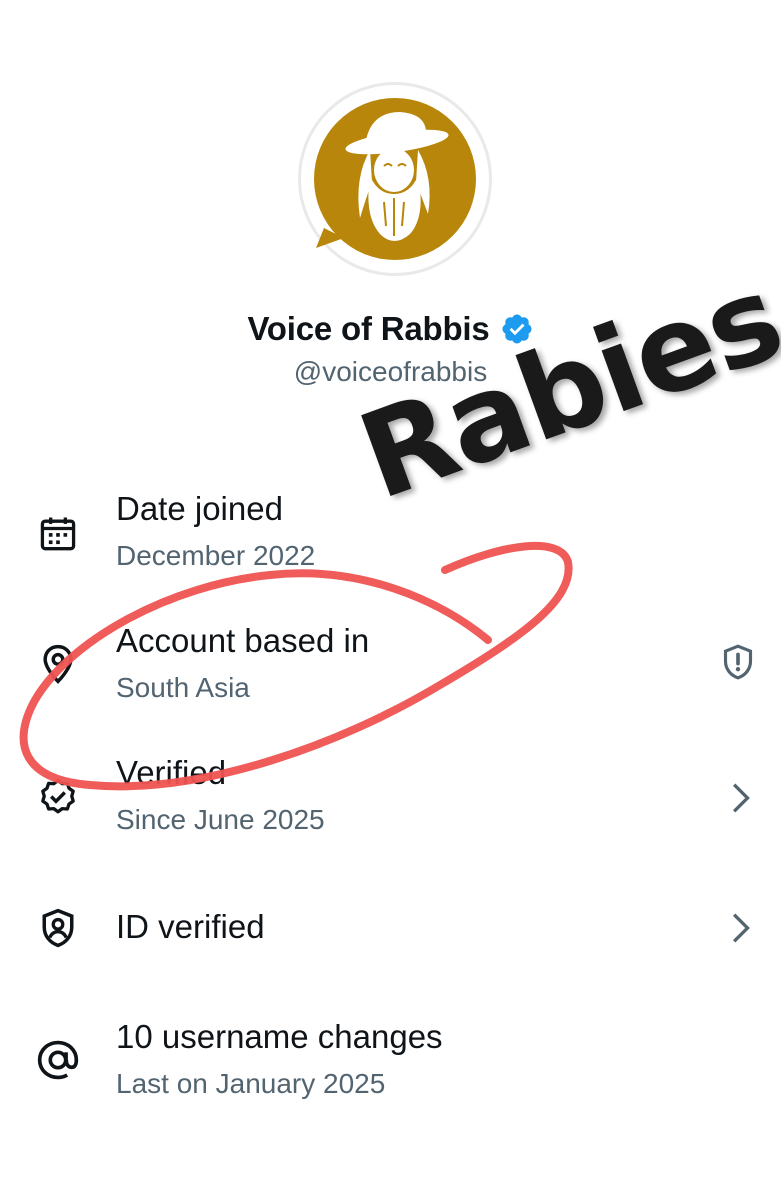 This screenshot has height=1200, width=781. Describe the element at coordinates (279, 1036) in the screenshot. I see `row-title: 10 username changes` at that location.